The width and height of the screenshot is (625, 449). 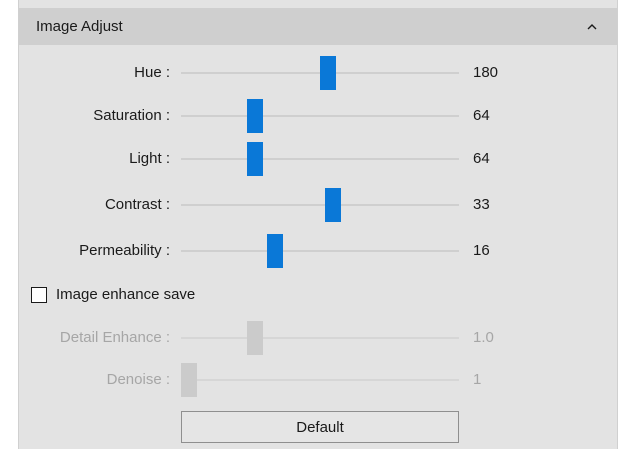 I want to click on panel-header: Image Adjust, so click(x=318, y=26).